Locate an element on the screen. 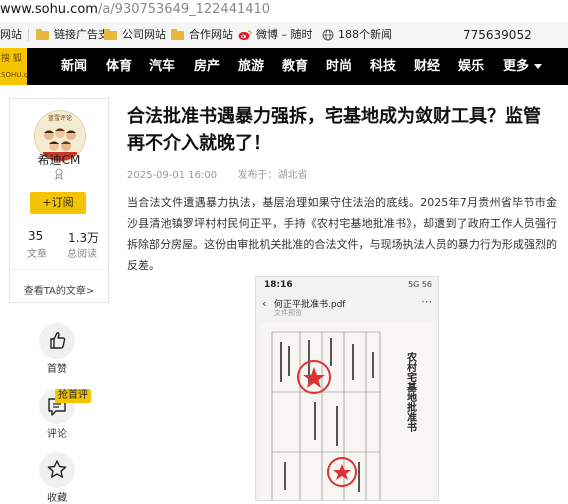 The height and width of the screenshot is (504, 568). bookmark-label: 775639052 is located at coordinates (497, 35).